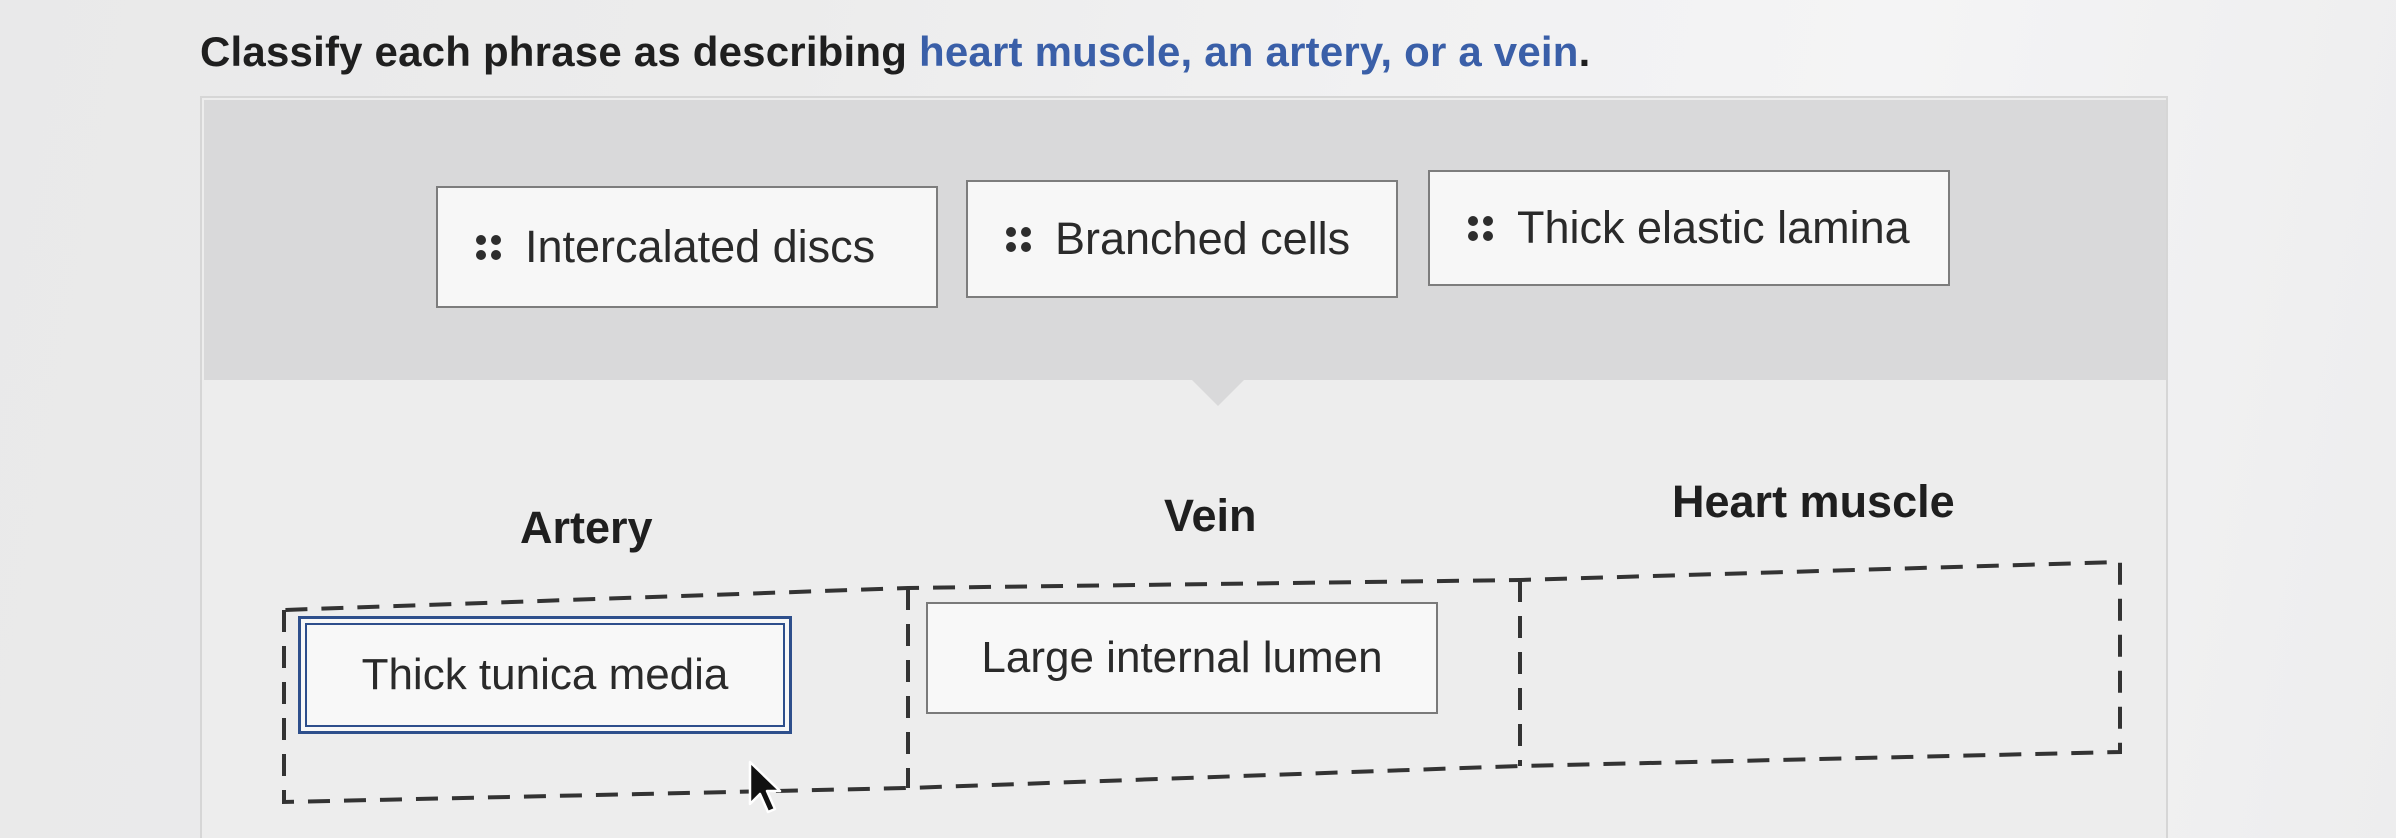 This screenshot has width=2396, height=838. Describe the element at coordinates (765, 787) in the screenshot. I see `mouse-pointer-icon` at that location.